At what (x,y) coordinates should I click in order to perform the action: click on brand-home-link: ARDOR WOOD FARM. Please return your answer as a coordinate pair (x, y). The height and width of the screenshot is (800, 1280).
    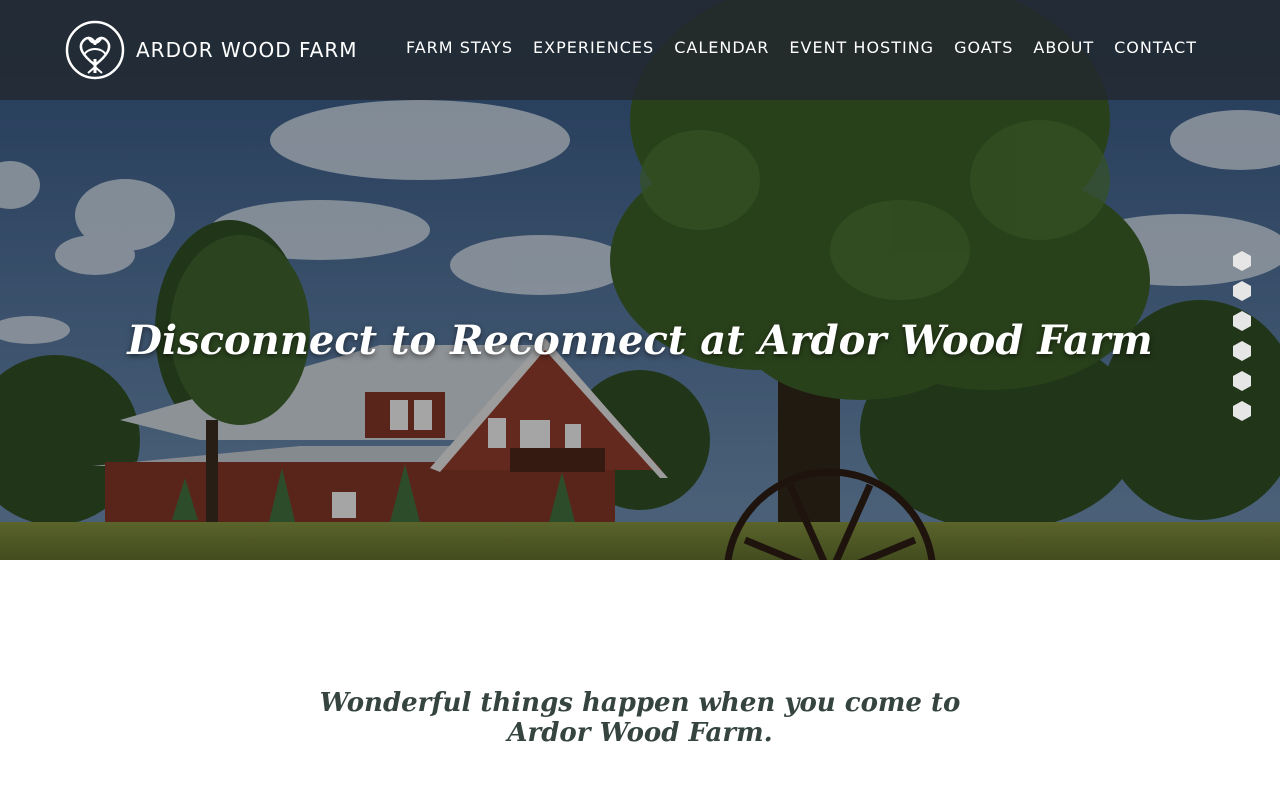
    Looking at the image, I should click on (211, 50).